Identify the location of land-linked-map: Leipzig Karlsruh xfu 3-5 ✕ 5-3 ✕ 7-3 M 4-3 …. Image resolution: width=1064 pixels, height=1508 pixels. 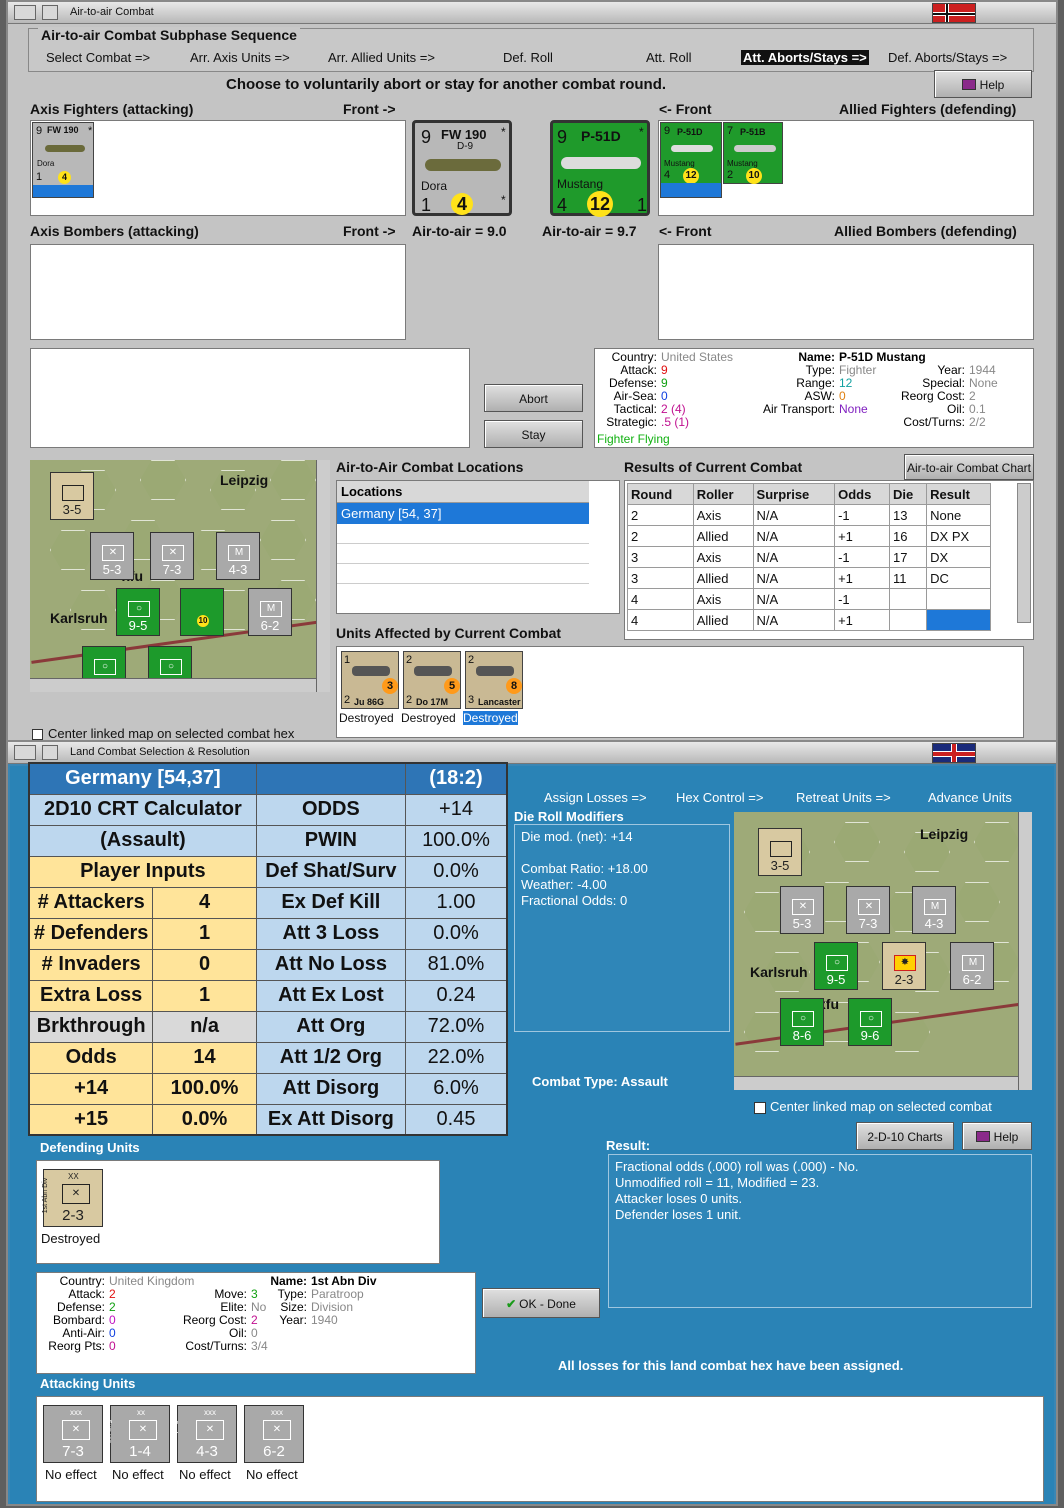
(883, 951).